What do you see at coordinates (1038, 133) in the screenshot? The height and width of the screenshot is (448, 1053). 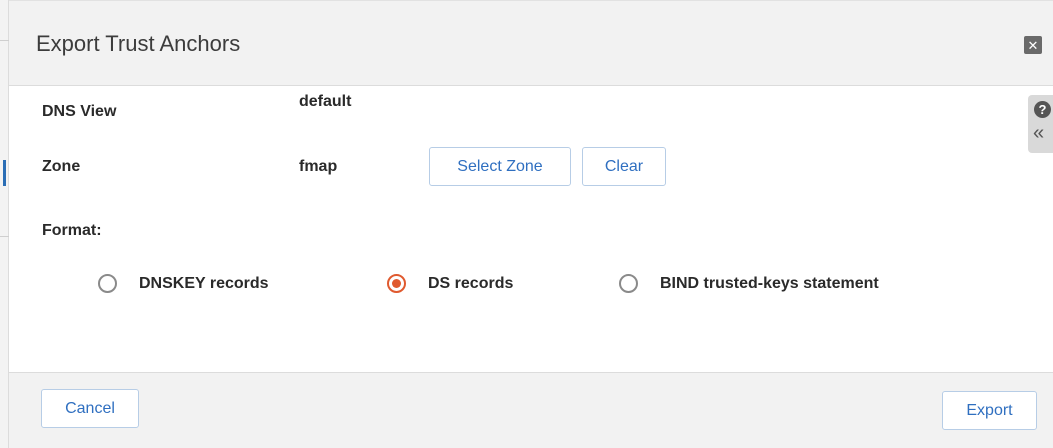 I see `double-chevron-left-icon: «` at bounding box center [1038, 133].